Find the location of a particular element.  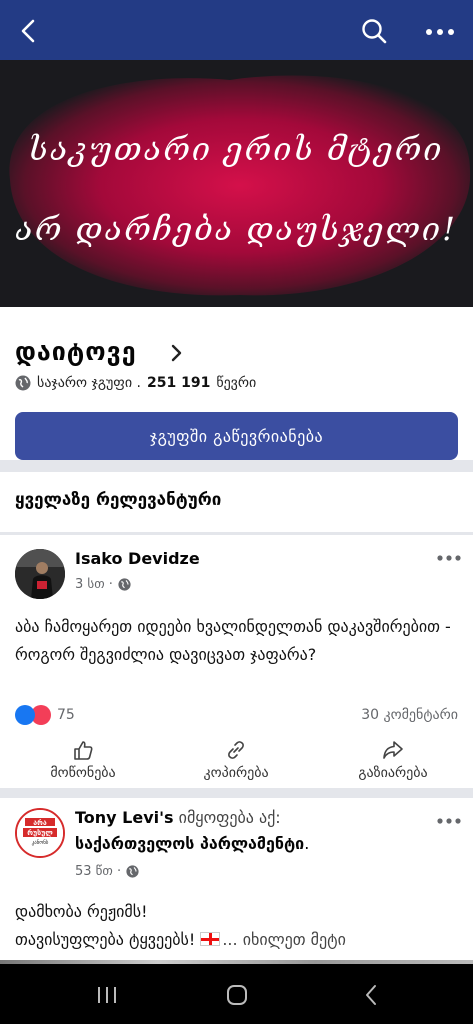

svg-text: არა is located at coordinates (40, 823).